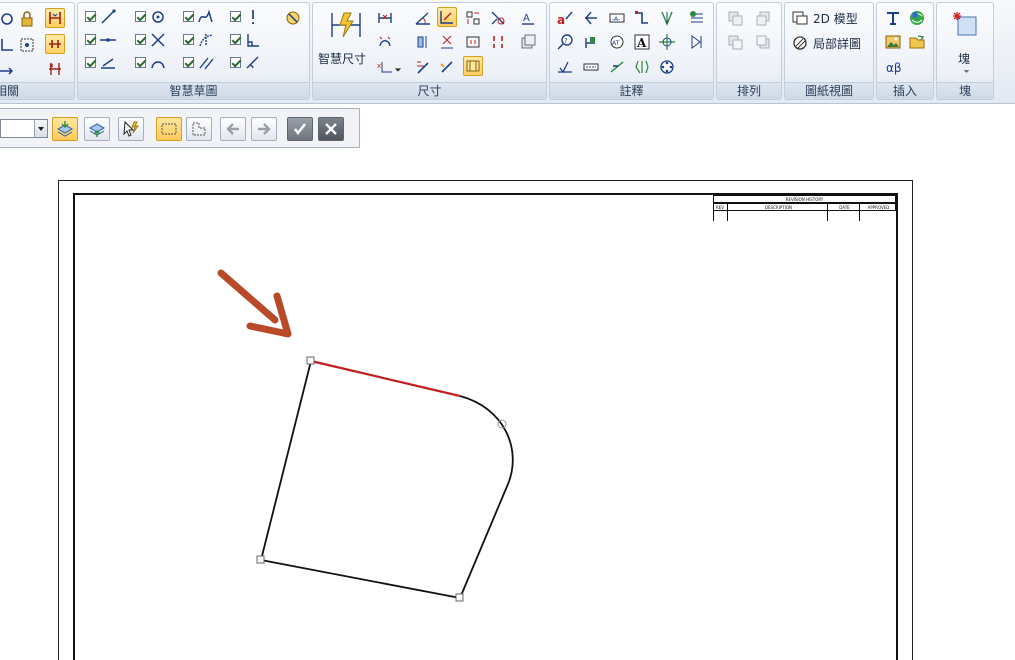  Describe the element at coordinates (763, 42) in the screenshot. I see `send-to-back-icon` at that location.